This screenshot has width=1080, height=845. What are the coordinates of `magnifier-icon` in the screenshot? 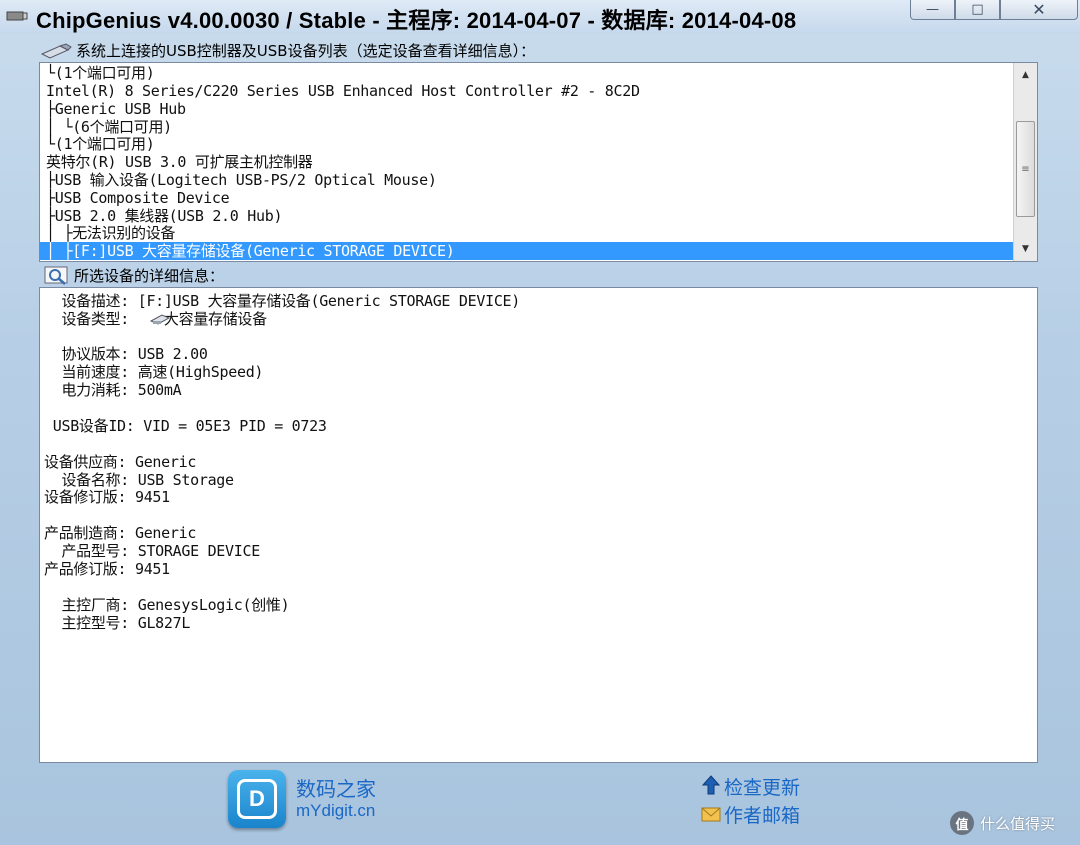 It's located at (56, 275).